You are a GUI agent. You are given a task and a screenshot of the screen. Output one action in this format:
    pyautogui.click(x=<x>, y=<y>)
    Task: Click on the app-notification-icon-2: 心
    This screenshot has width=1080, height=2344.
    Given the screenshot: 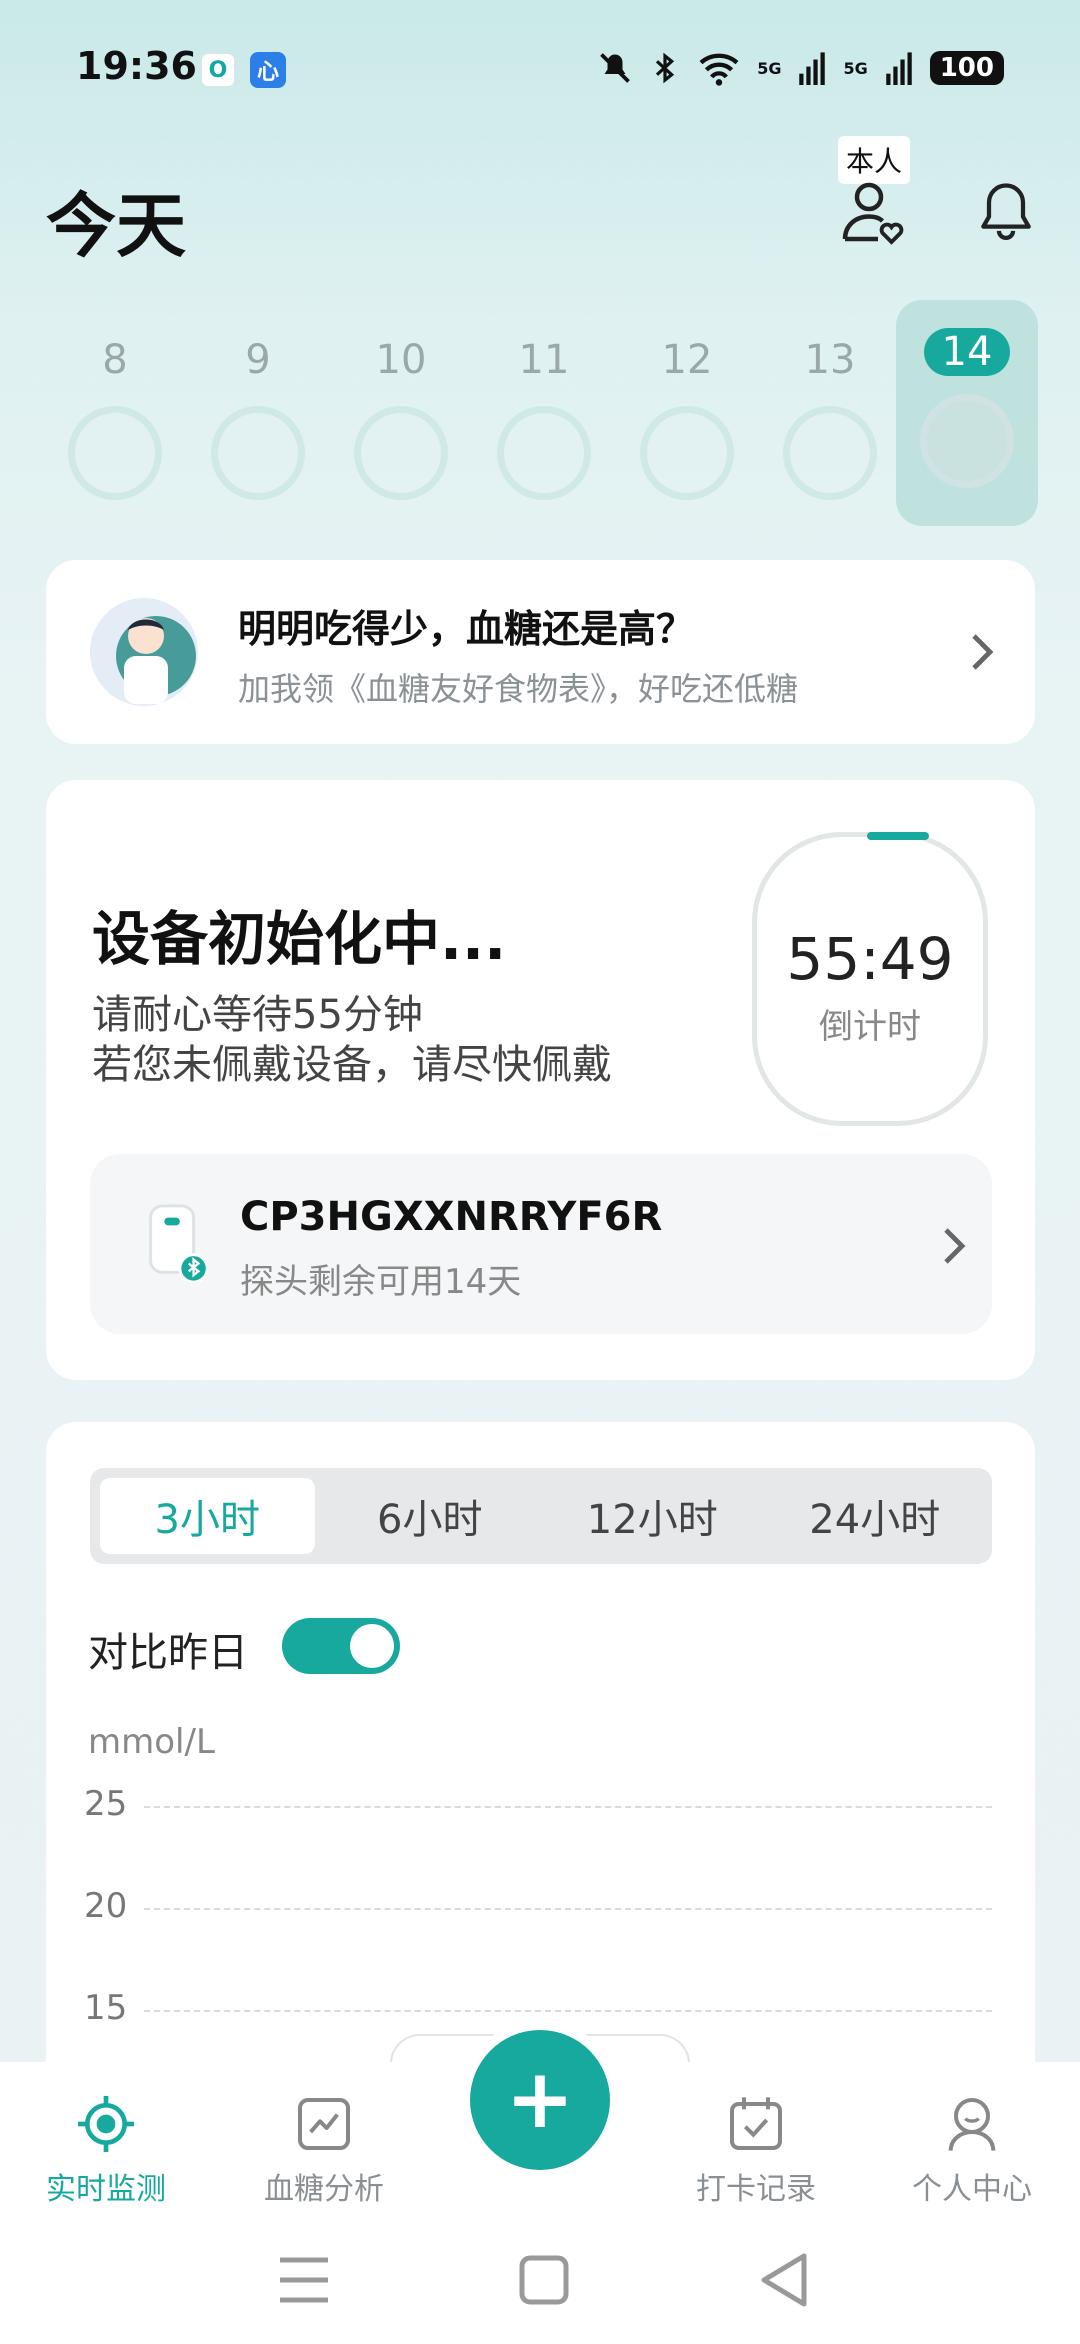 What is the action you would take?
    pyautogui.click(x=268, y=70)
    